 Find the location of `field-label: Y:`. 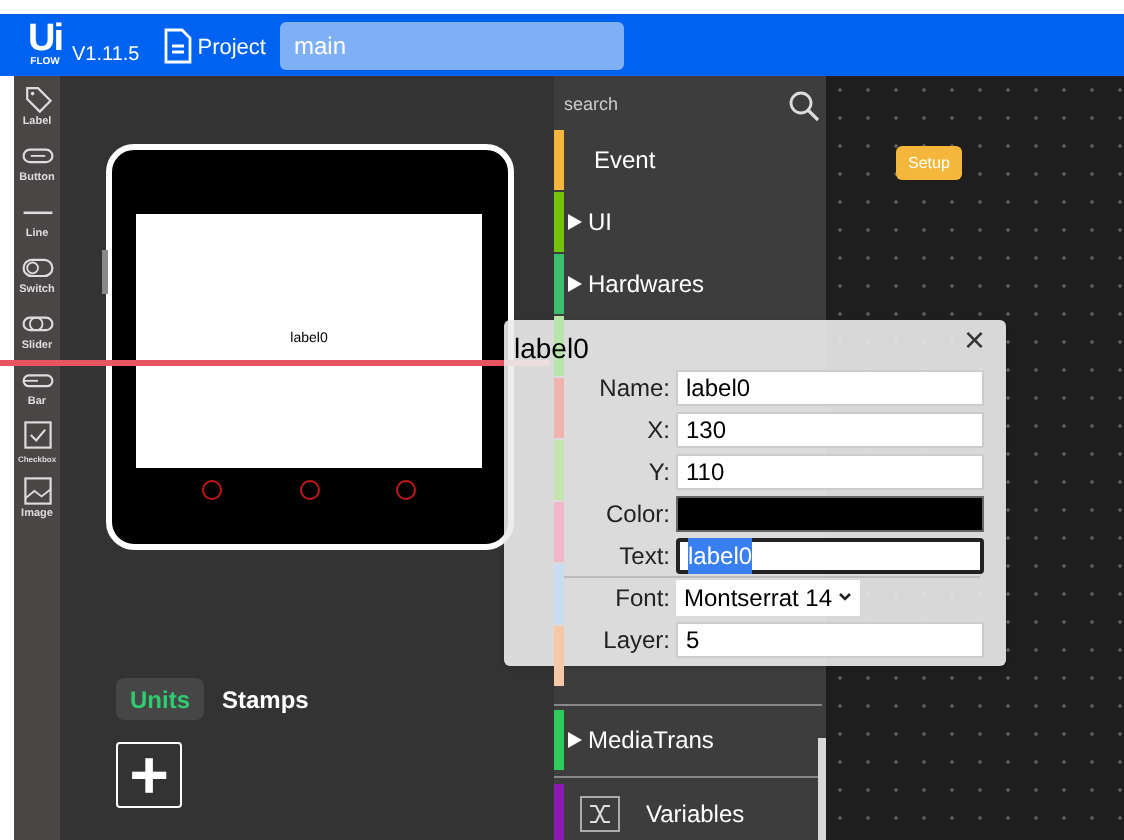

field-label: Y: is located at coordinates (658, 472).